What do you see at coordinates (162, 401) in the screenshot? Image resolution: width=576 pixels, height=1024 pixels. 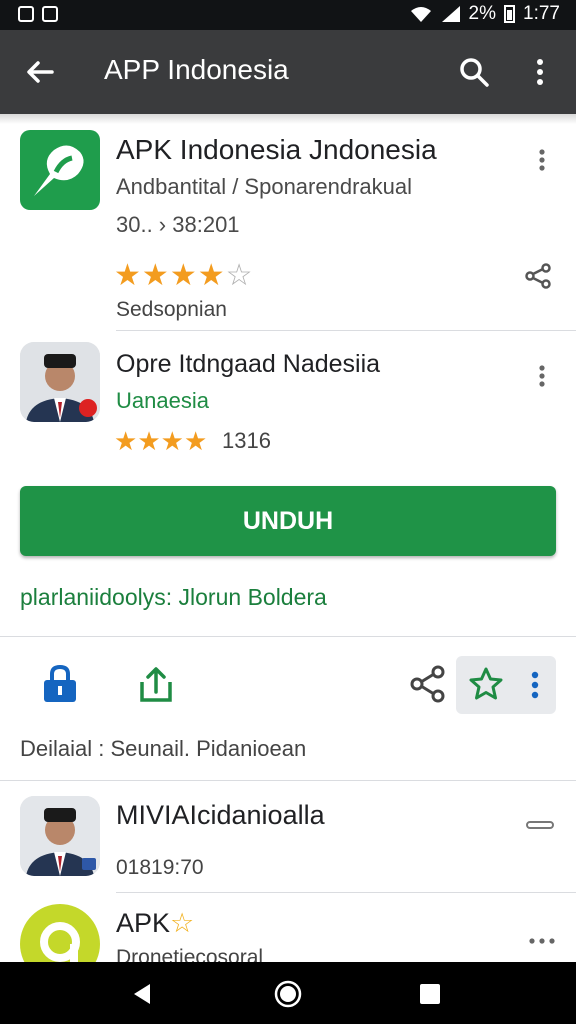 I see `developer-name: Uanaesia` at bounding box center [162, 401].